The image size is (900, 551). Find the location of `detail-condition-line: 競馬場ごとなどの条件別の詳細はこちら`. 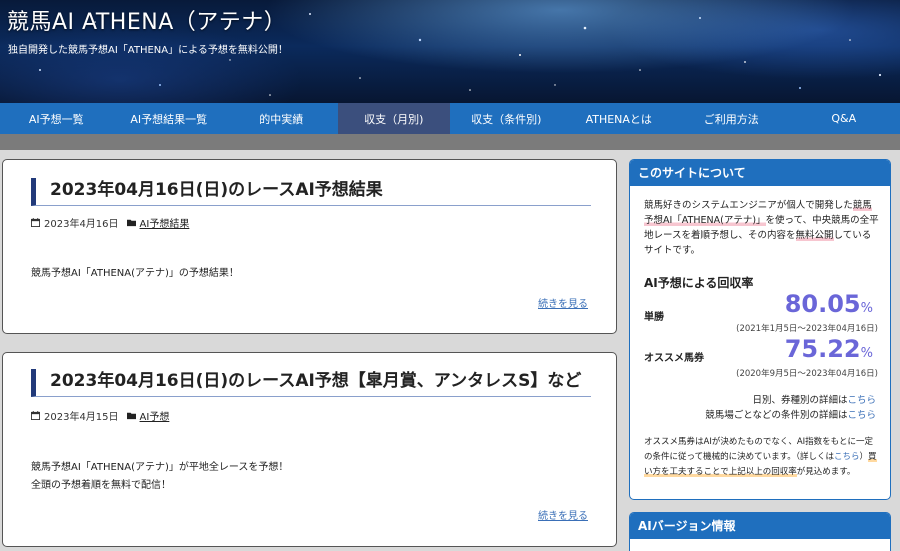

detail-condition-line: 競馬場ごとなどの条件別の詳細はこちら is located at coordinates (790, 414).